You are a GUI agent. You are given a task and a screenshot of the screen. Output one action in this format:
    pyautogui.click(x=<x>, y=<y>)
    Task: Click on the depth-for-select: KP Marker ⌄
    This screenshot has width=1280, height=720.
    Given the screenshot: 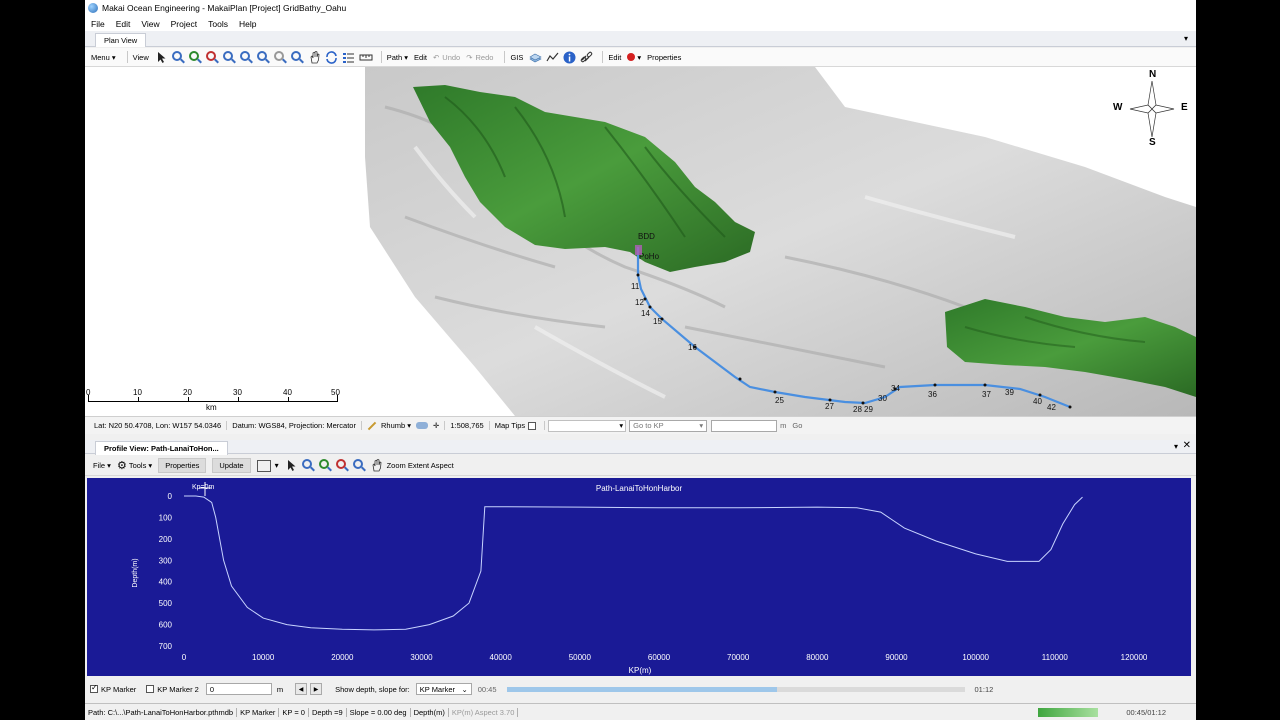 What is the action you would take?
    pyautogui.click(x=443, y=689)
    